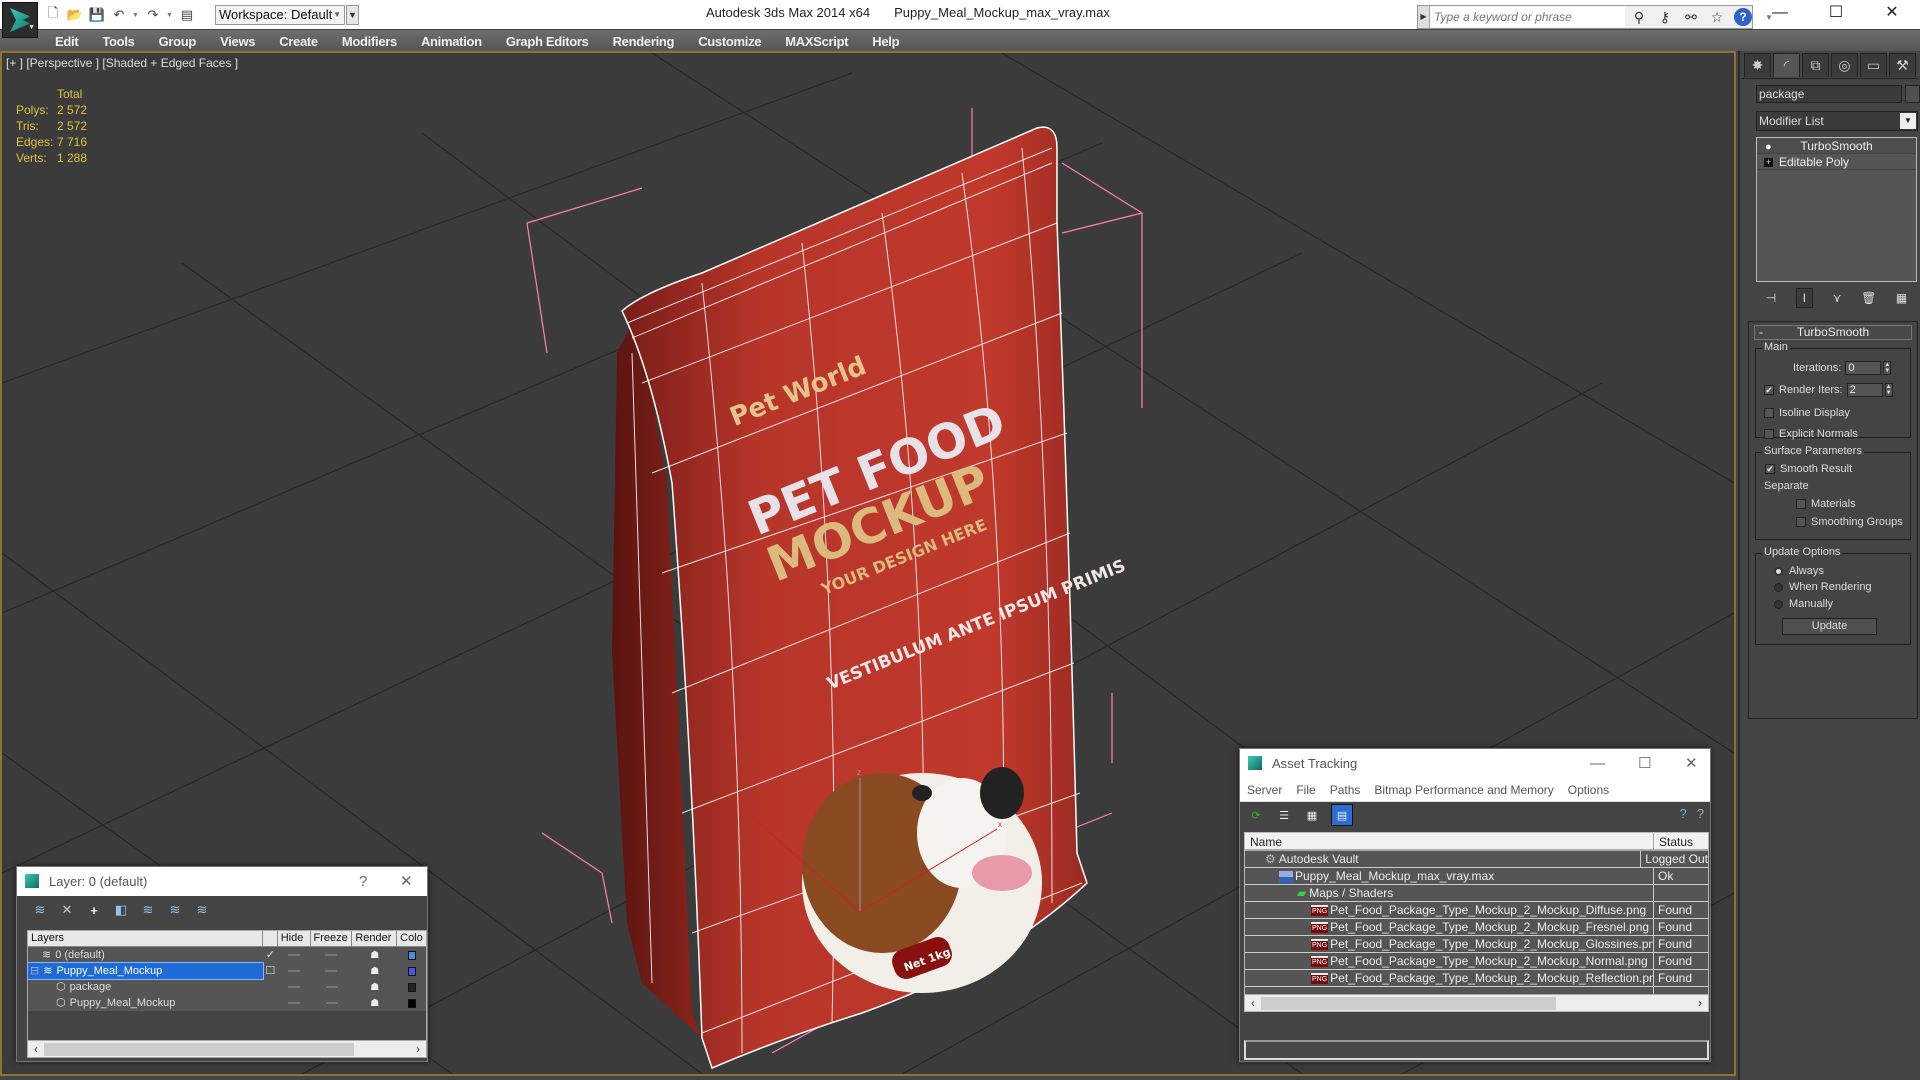  Describe the element at coordinates (294, 938) in the screenshot. I see `col-hide: Hide` at that location.